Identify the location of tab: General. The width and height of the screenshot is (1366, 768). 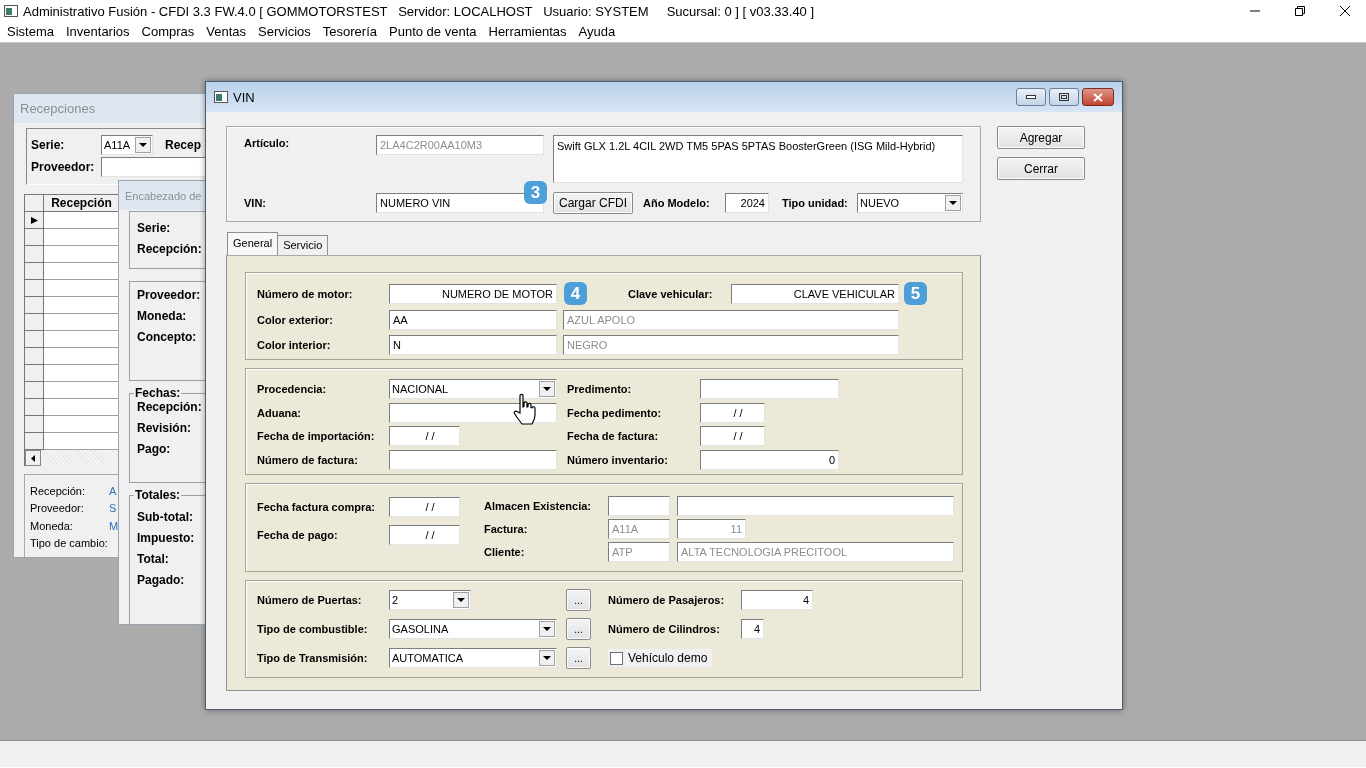
(253, 243).